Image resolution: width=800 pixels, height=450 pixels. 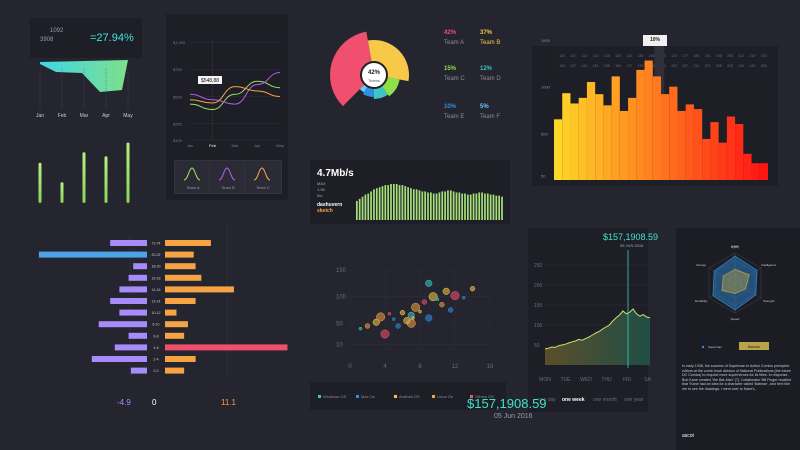 I want to click on legend-label: Batman, so click(x=754, y=347).